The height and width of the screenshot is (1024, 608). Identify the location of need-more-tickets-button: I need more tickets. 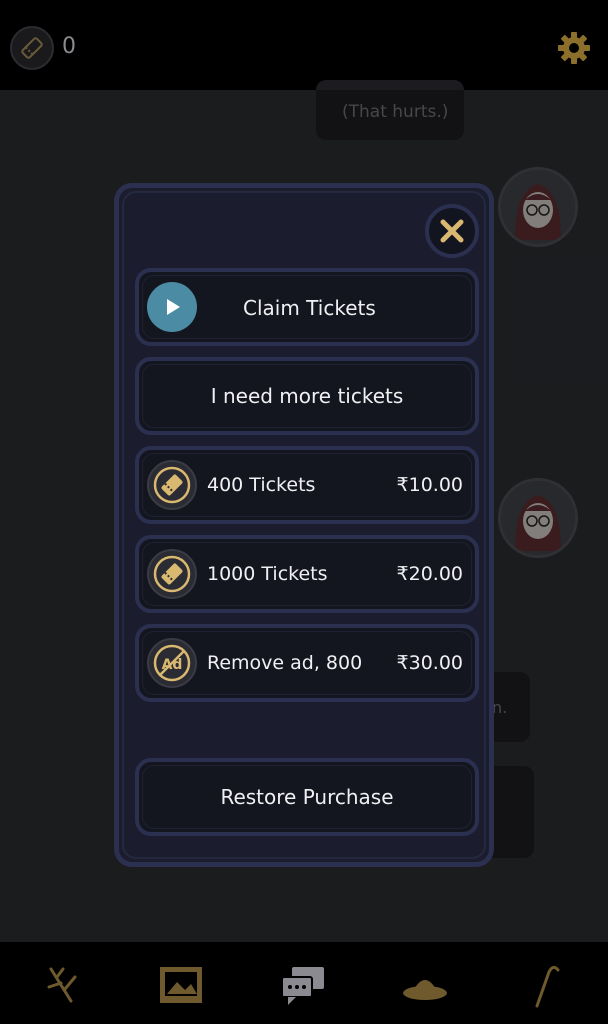
(307, 396).